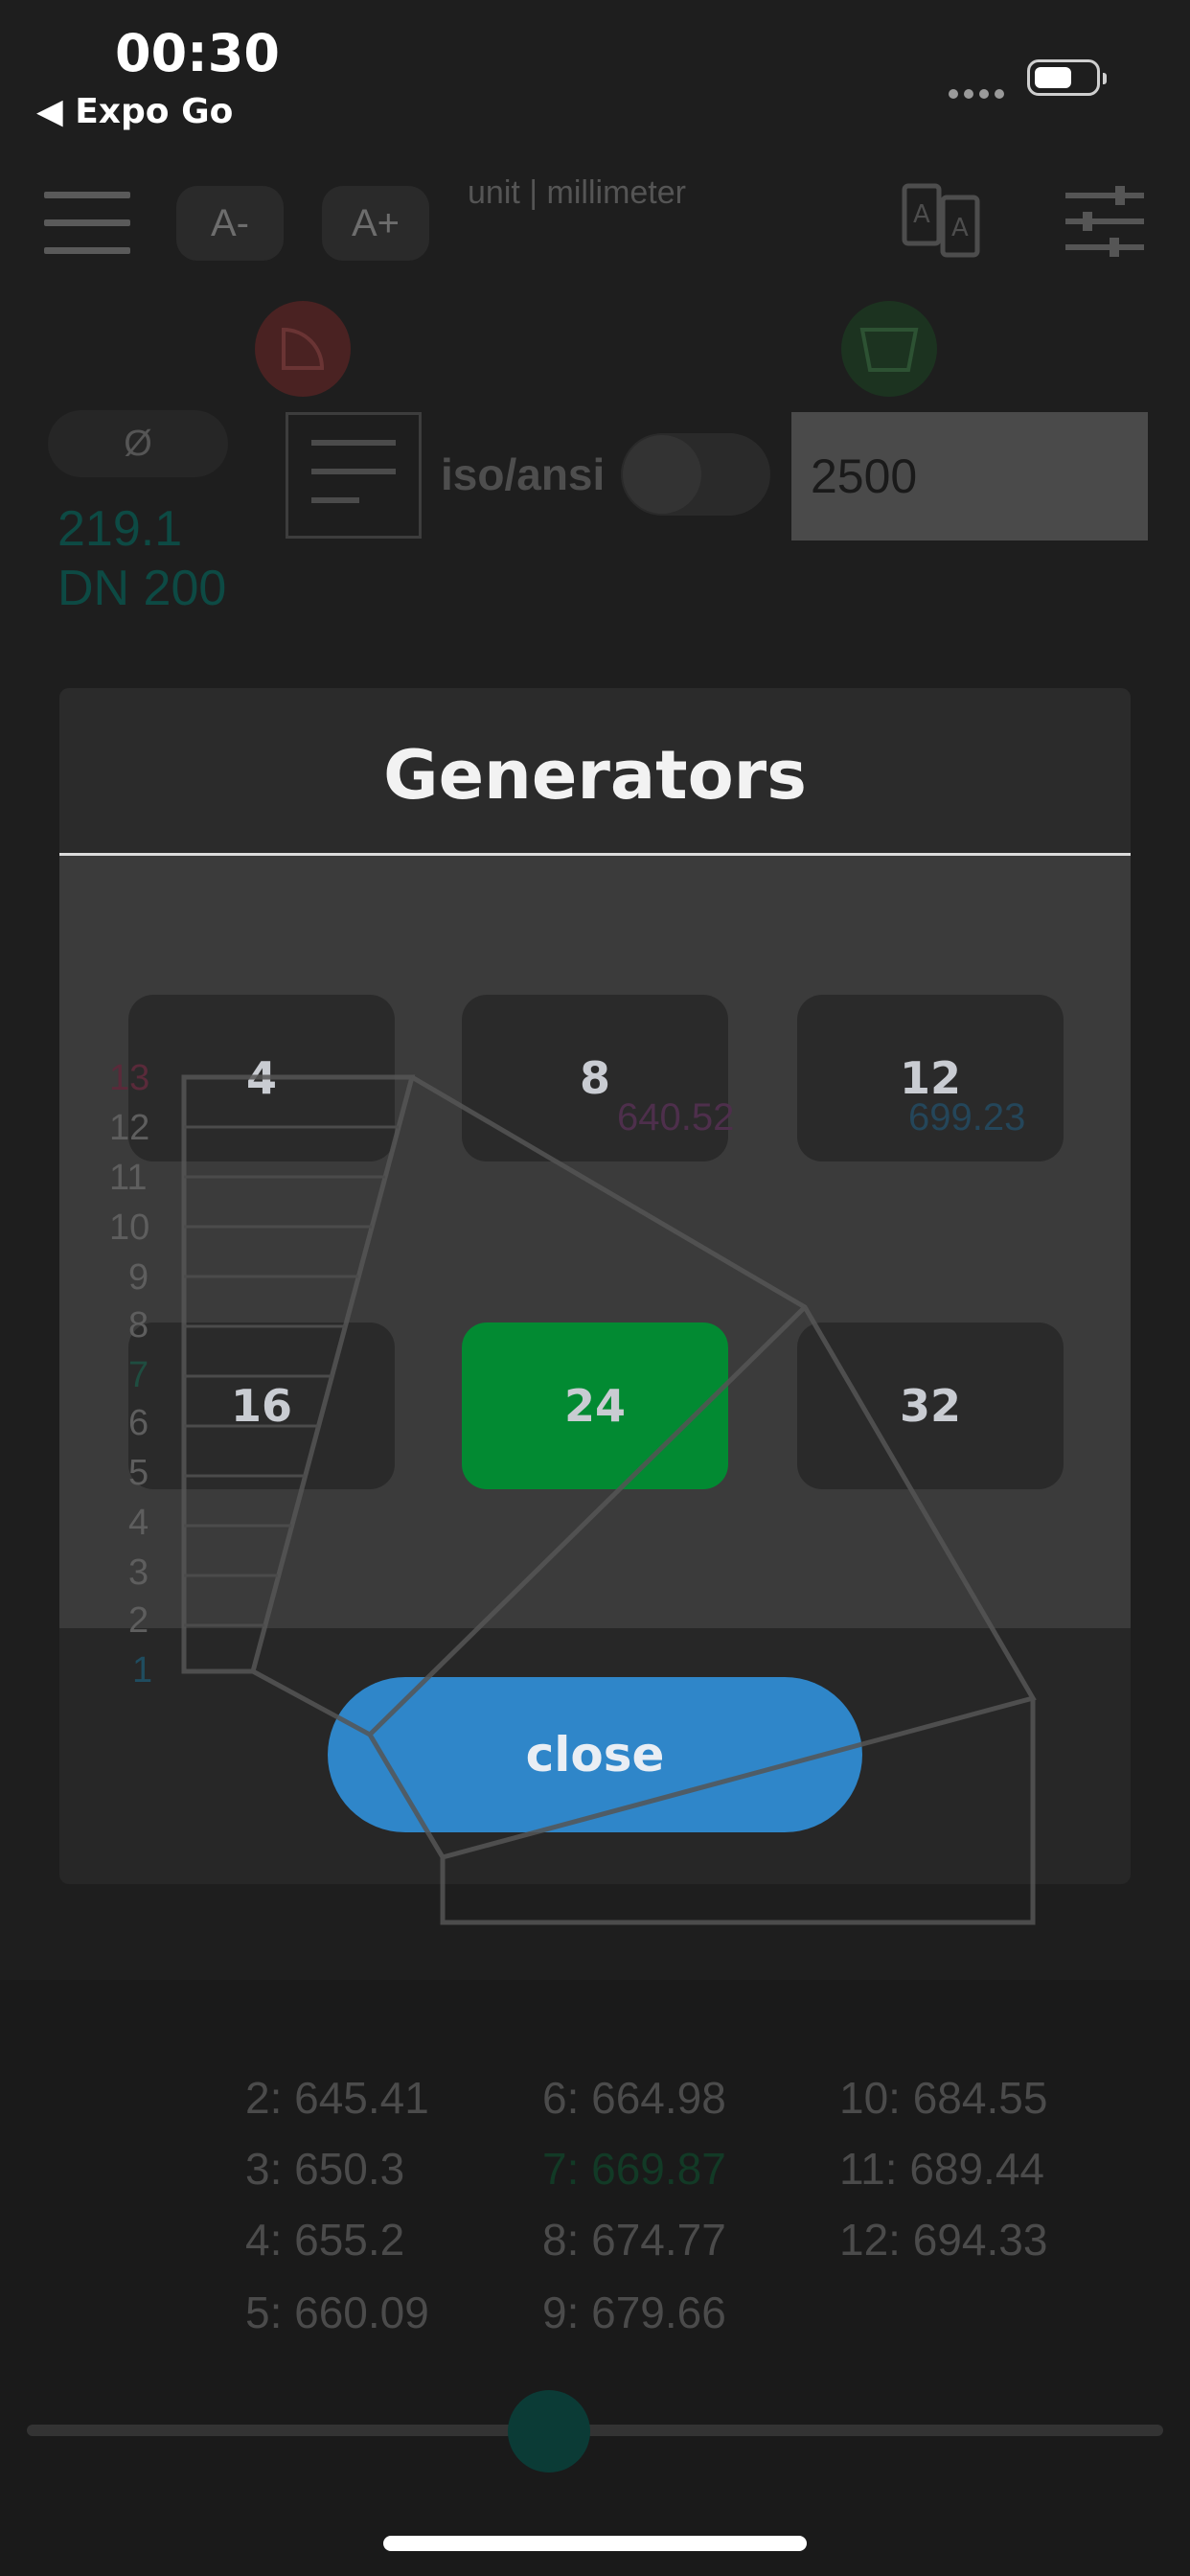 The width and height of the screenshot is (1190, 2576). What do you see at coordinates (595, 1754) in the screenshot?
I see `close-button: close` at bounding box center [595, 1754].